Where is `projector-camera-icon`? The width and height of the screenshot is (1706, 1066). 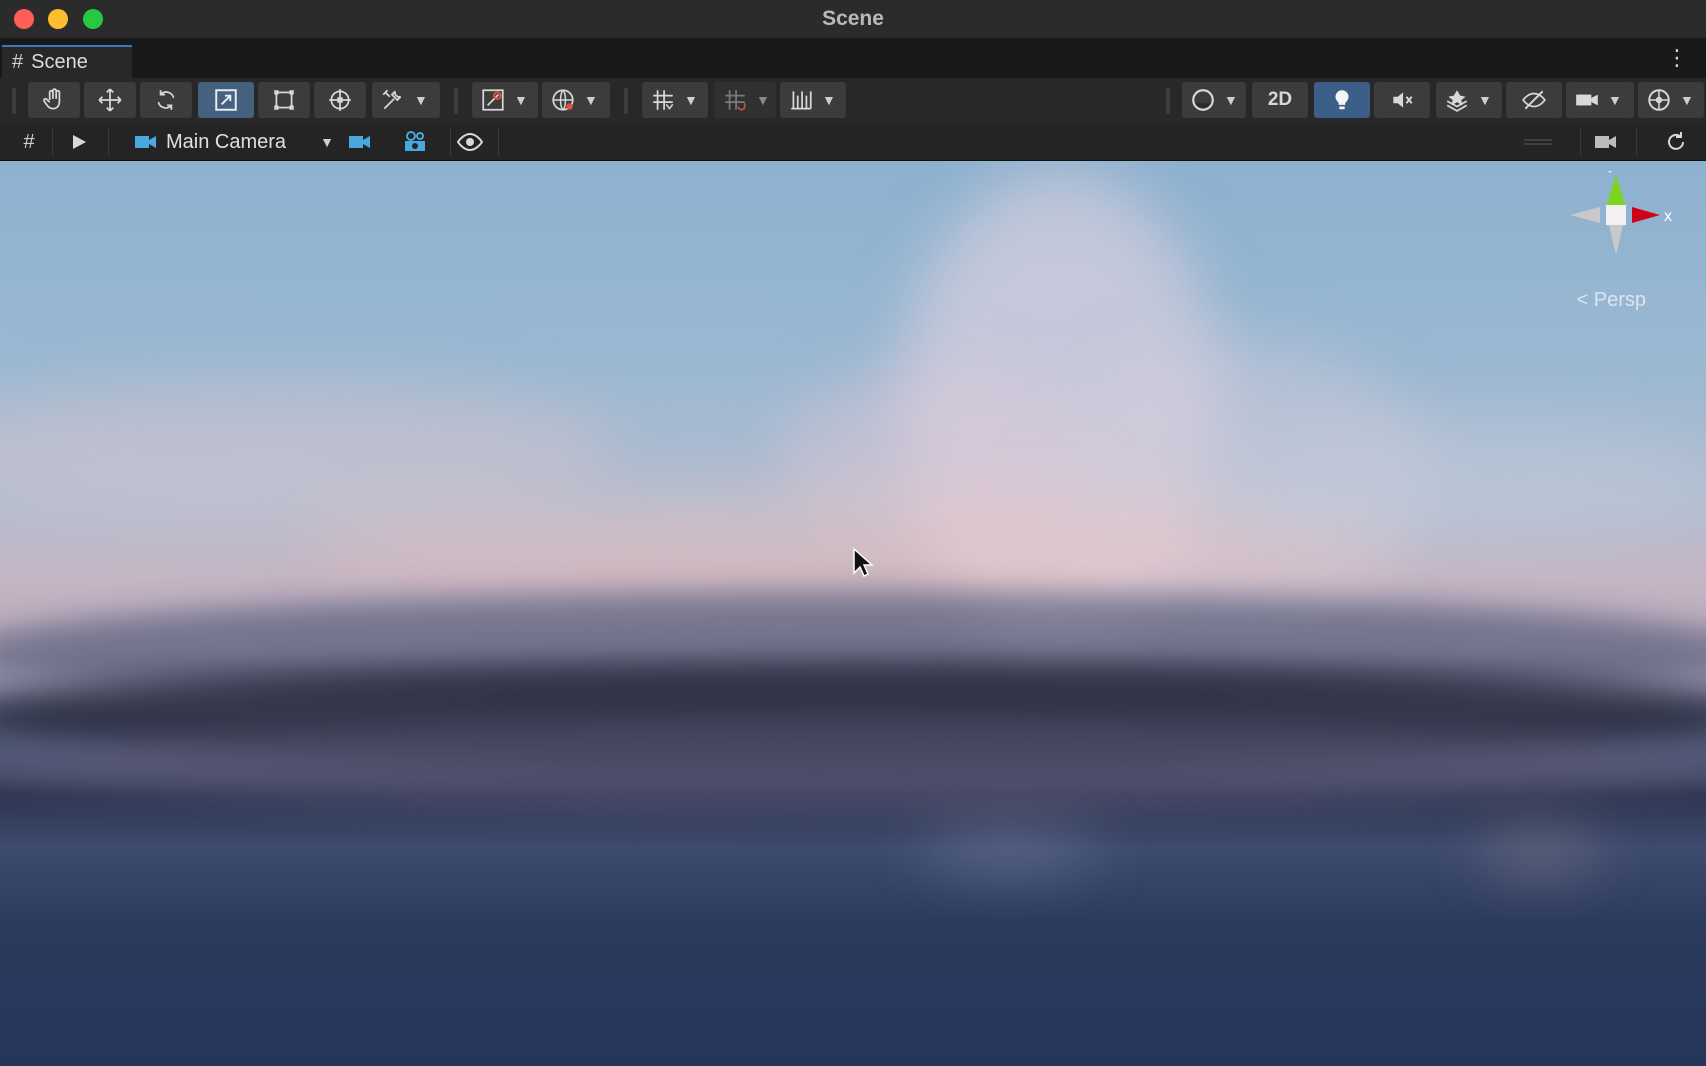
projector-camera-icon is located at coordinates (415, 141).